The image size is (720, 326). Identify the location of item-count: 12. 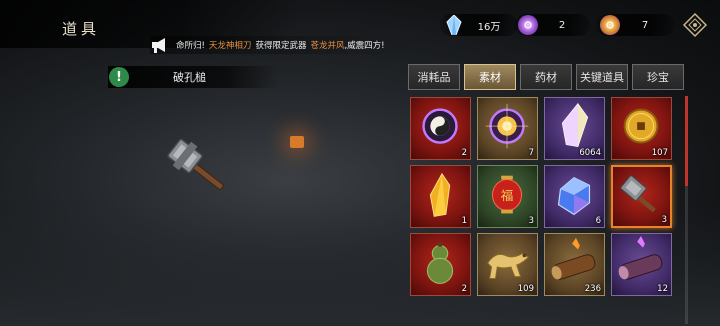
(662, 289).